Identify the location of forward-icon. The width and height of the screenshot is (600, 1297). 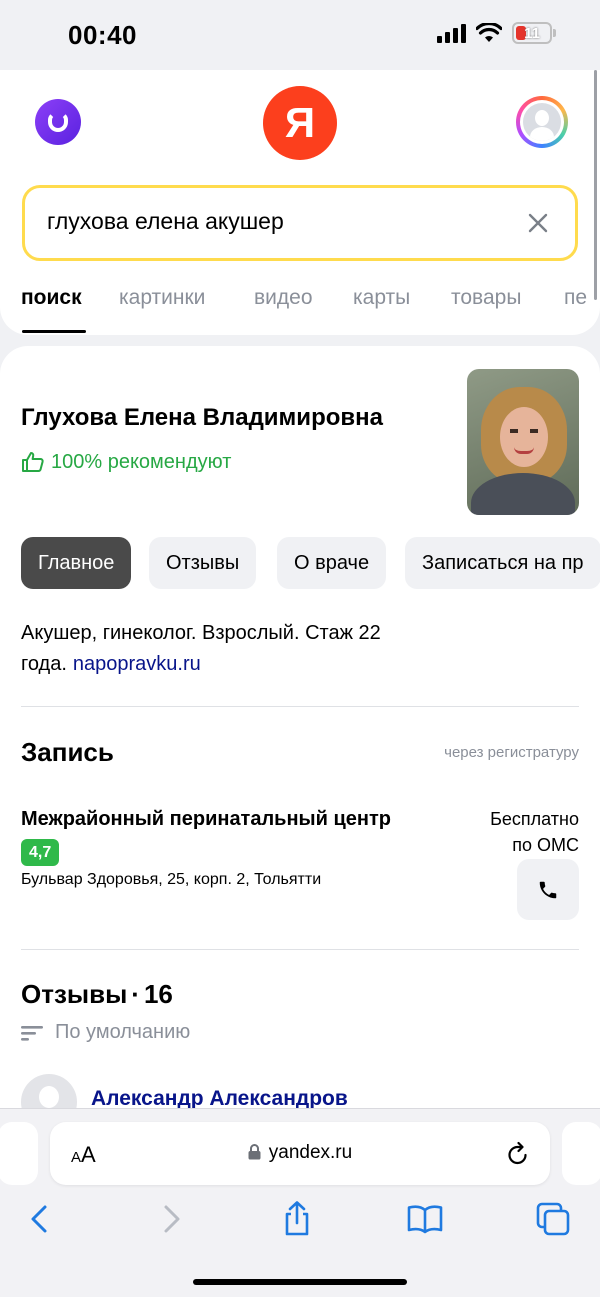
(171, 1219).